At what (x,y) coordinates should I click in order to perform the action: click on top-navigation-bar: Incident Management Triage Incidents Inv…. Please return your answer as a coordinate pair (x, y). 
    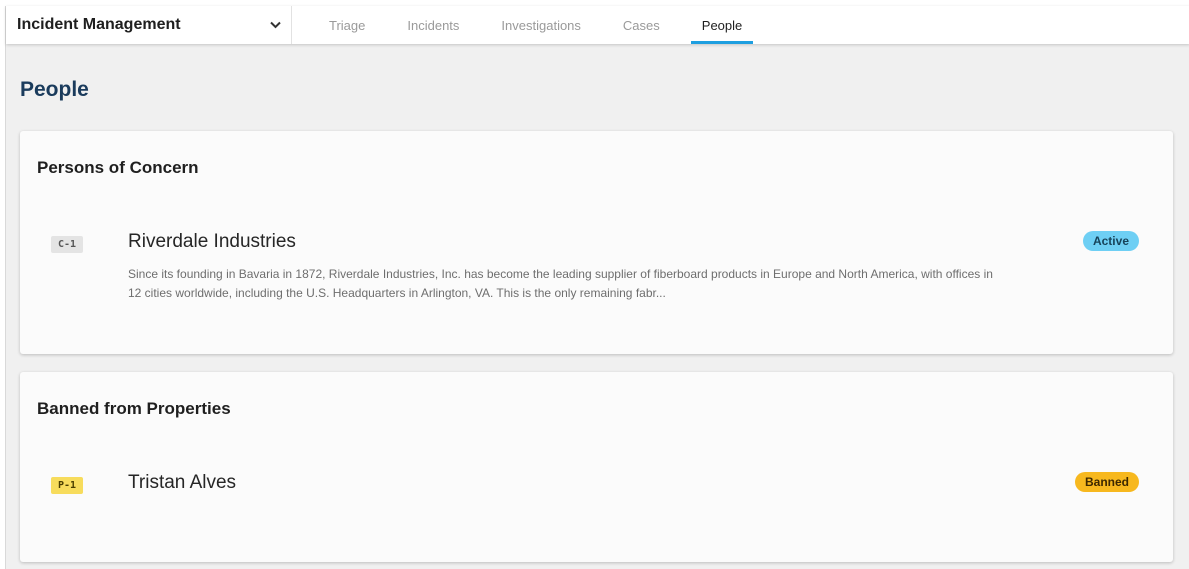
    Looking at the image, I should click on (597, 25).